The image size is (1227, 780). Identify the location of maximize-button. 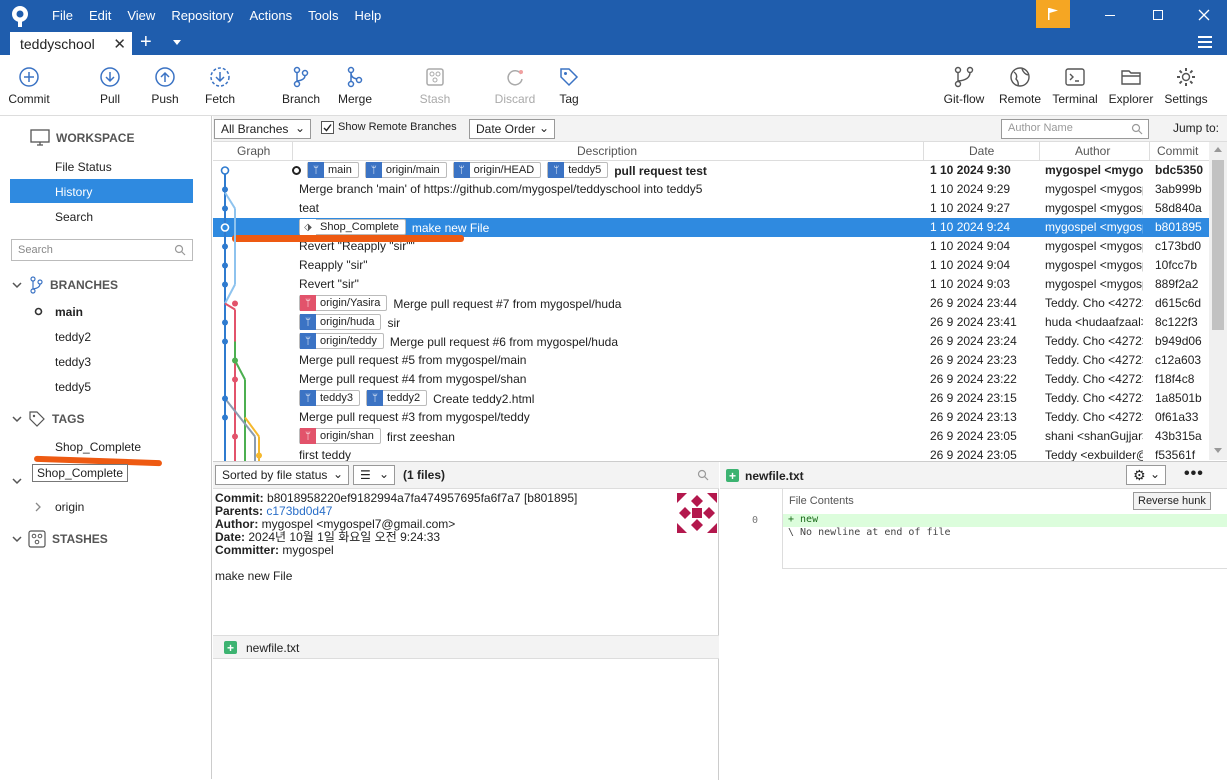
(1158, 15).